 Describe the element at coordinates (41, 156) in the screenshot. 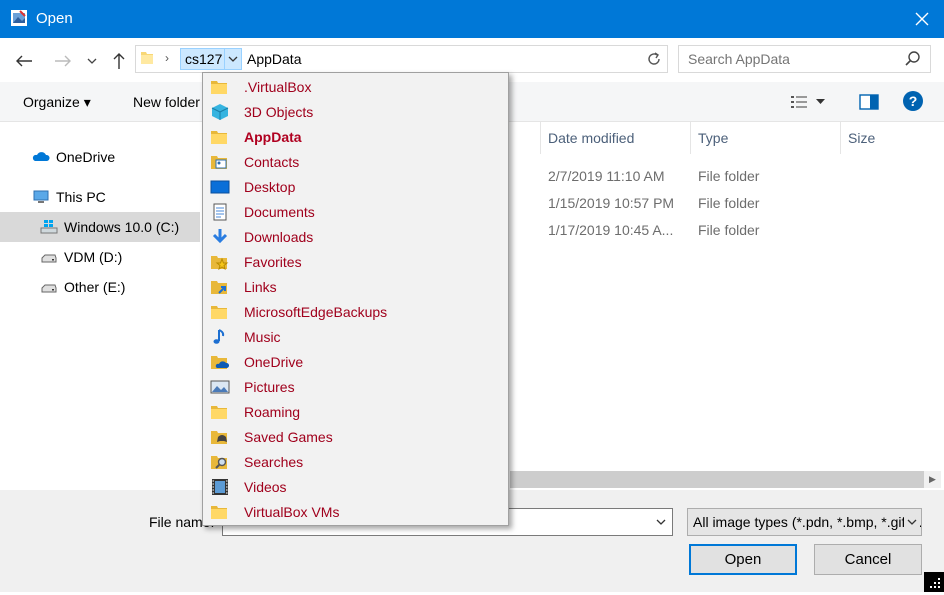

I see `onedrive-icon` at that location.